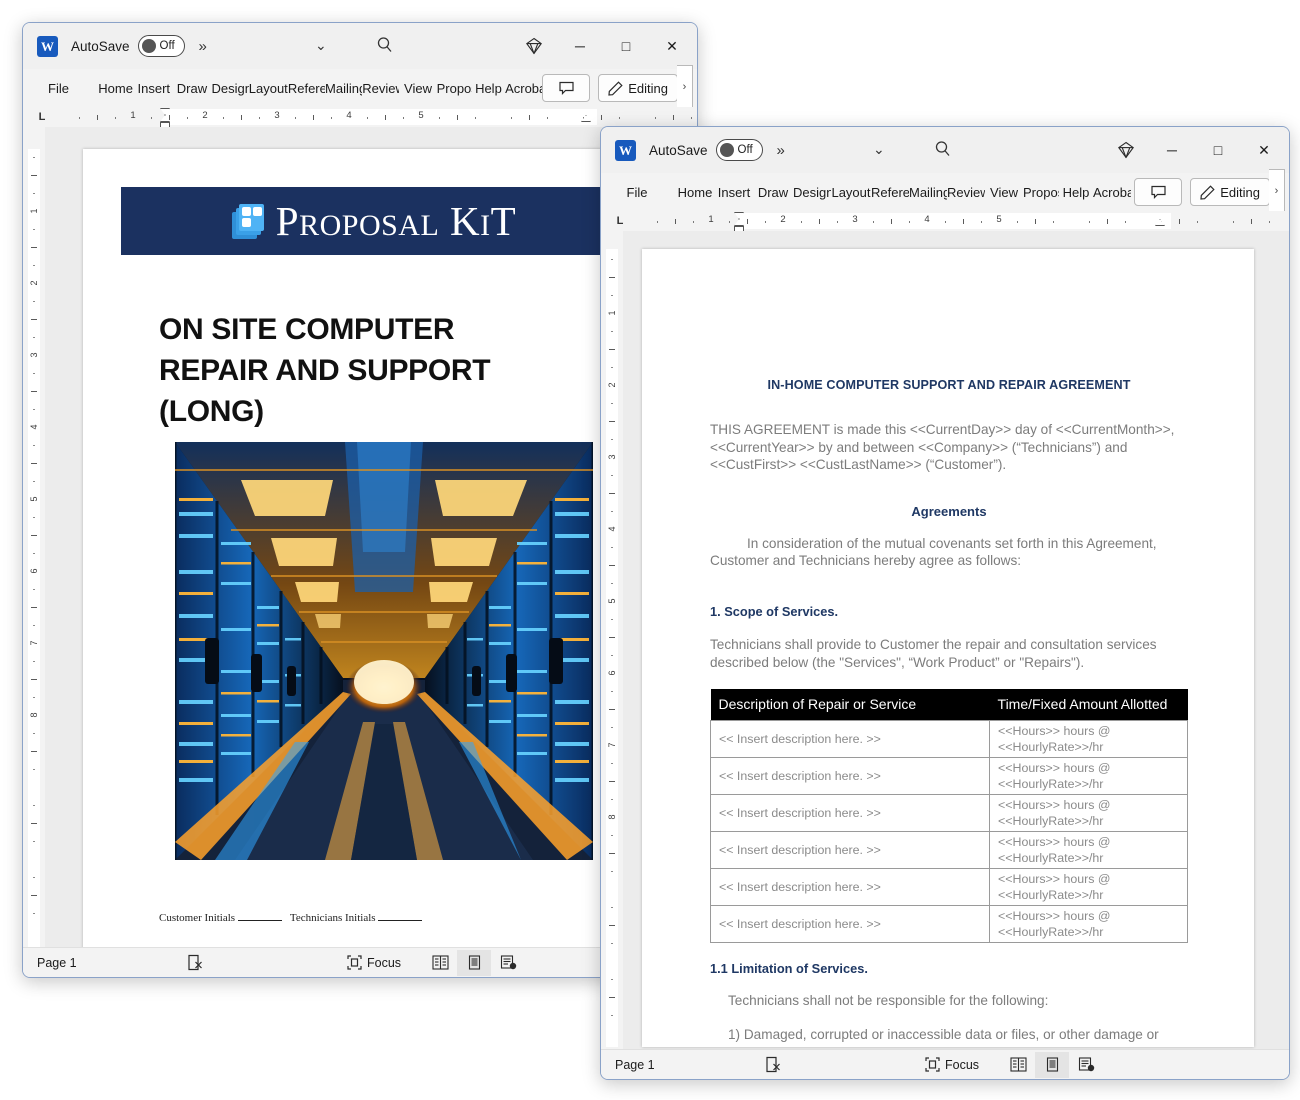 The width and height of the screenshot is (1300, 1100). Describe the element at coordinates (360, 46) in the screenshot. I see `titlebar: W AutoSave Off » ⌄ ─ □ ✕` at that location.